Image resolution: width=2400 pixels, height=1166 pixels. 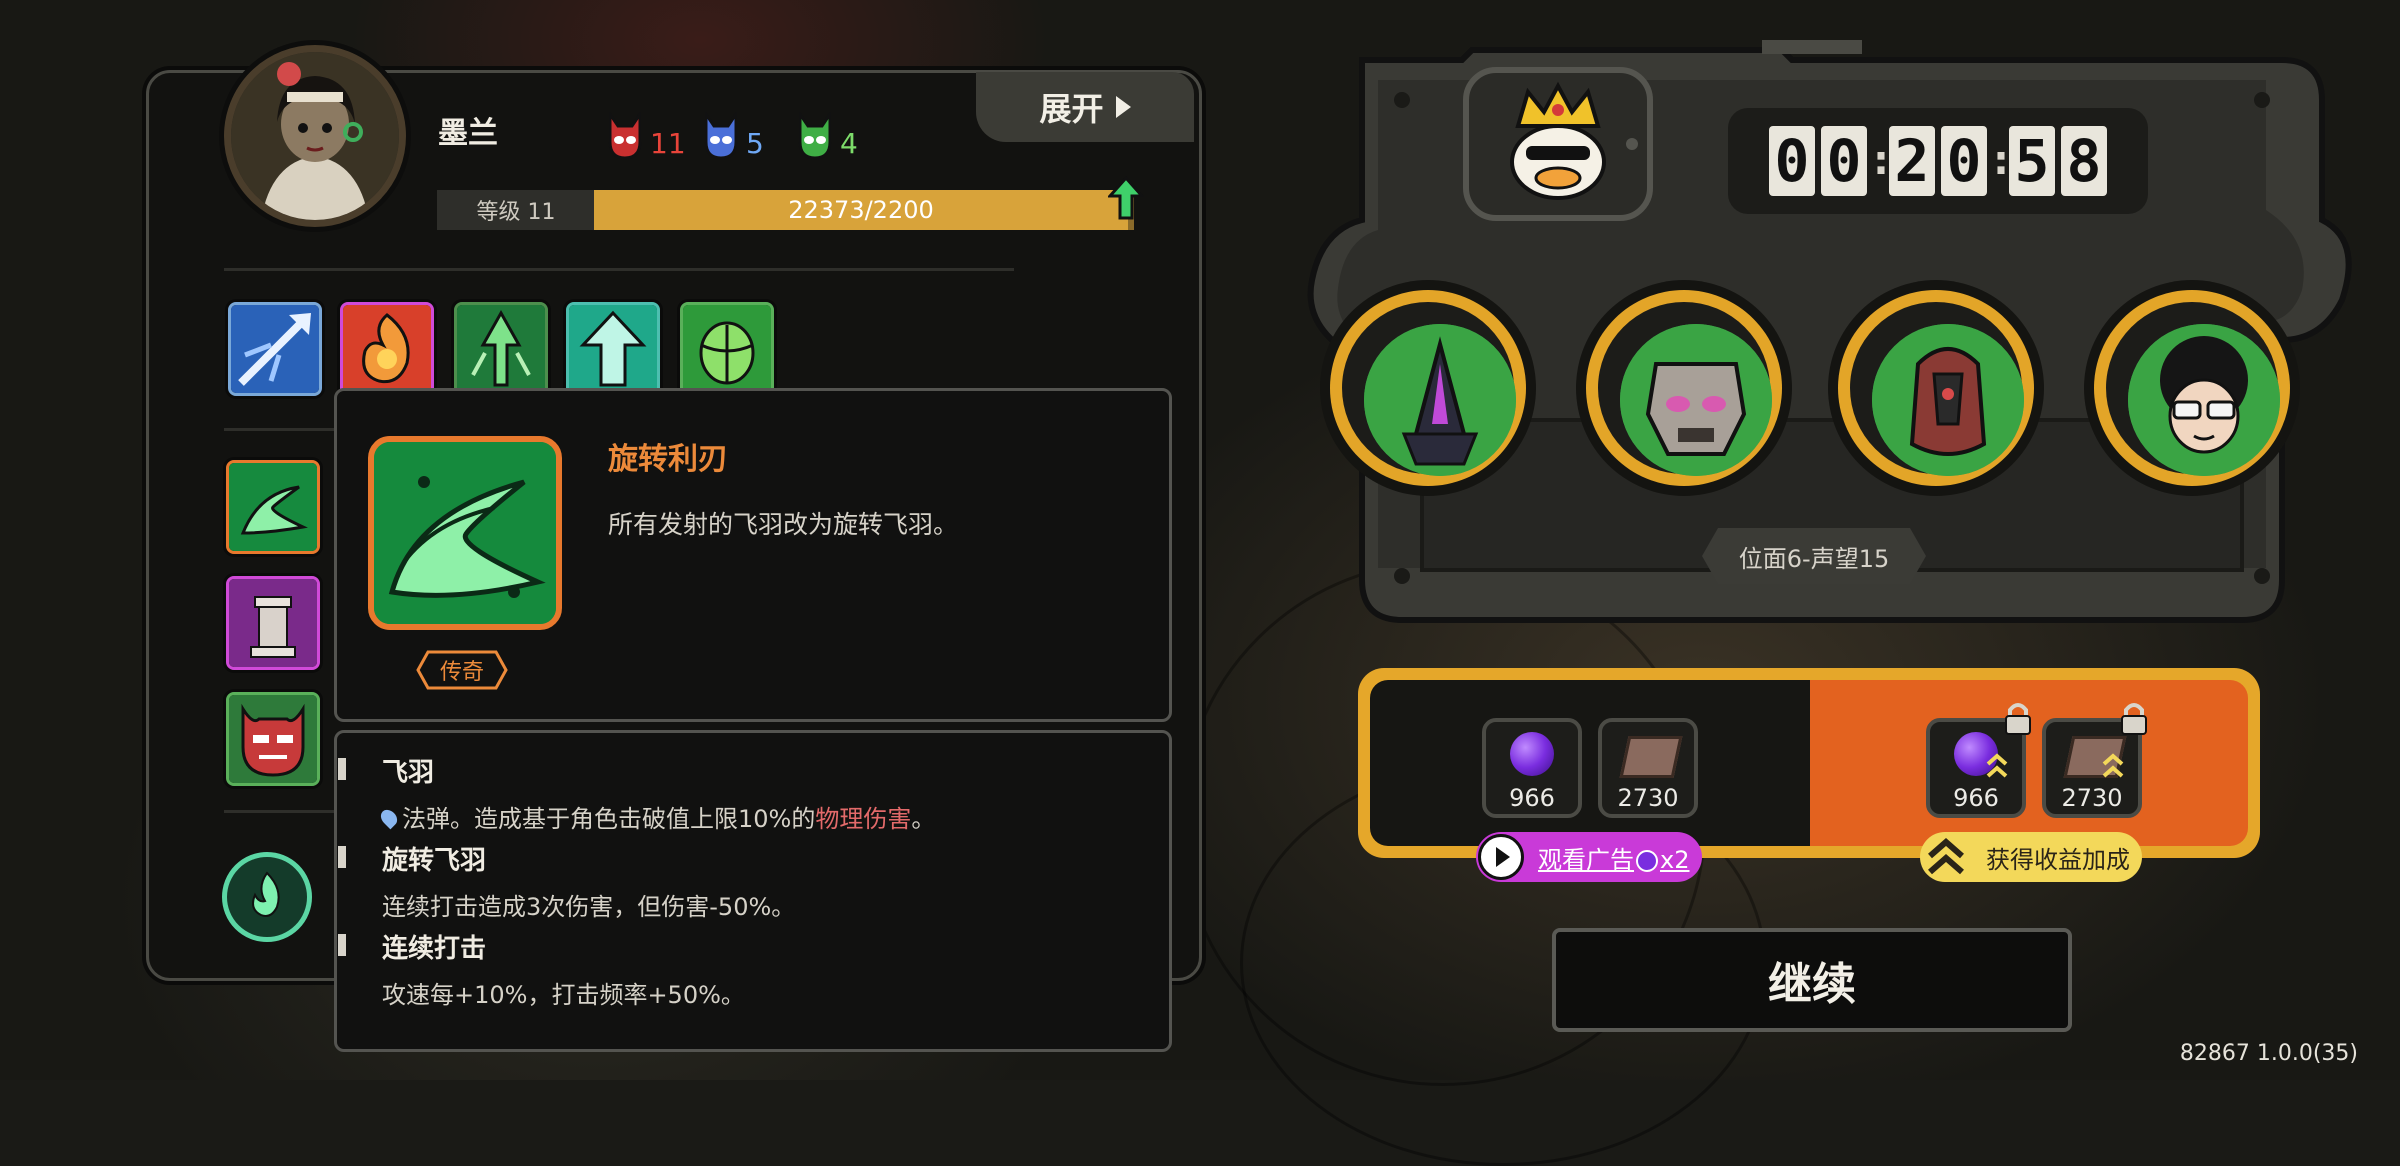 What do you see at coordinates (434, 949) in the screenshot?
I see `keyword-title: 连续打击` at bounding box center [434, 949].